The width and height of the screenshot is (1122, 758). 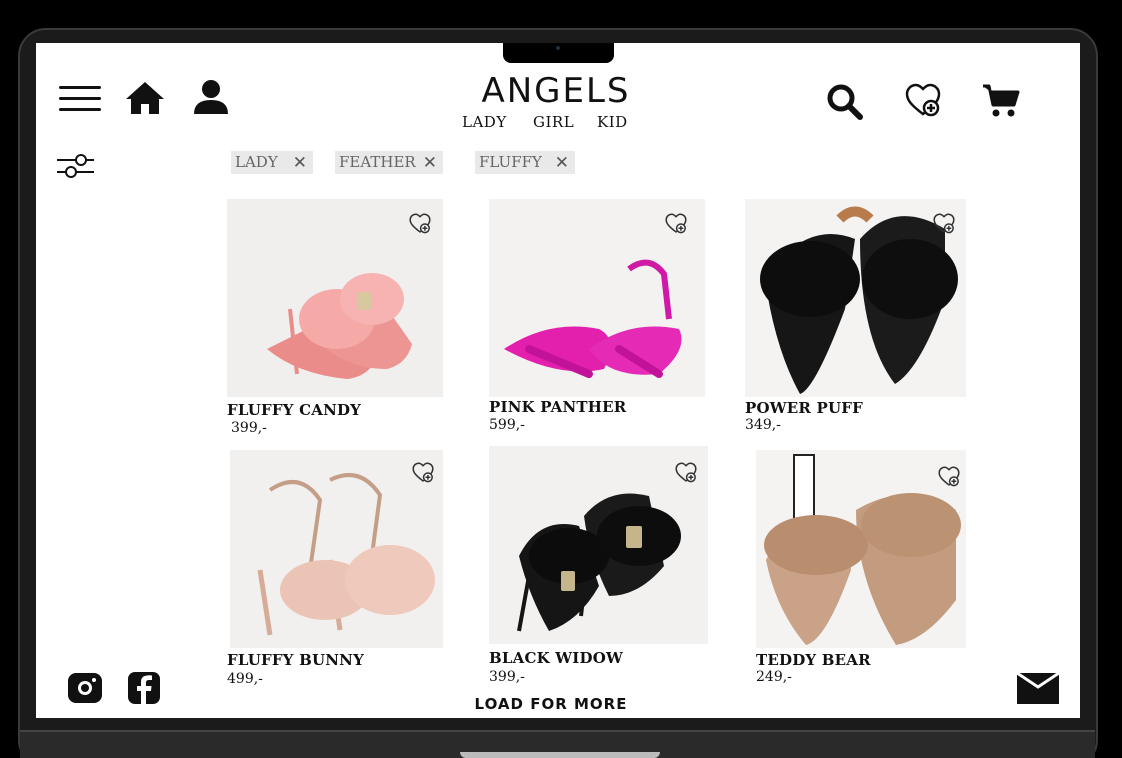 I want to click on filter-chip-lady: LADY ✕, so click(x=272, y=162).